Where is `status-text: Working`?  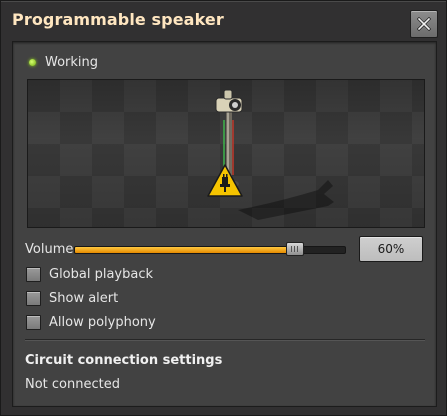
status-text: Working is located at coordinates (72, 62).